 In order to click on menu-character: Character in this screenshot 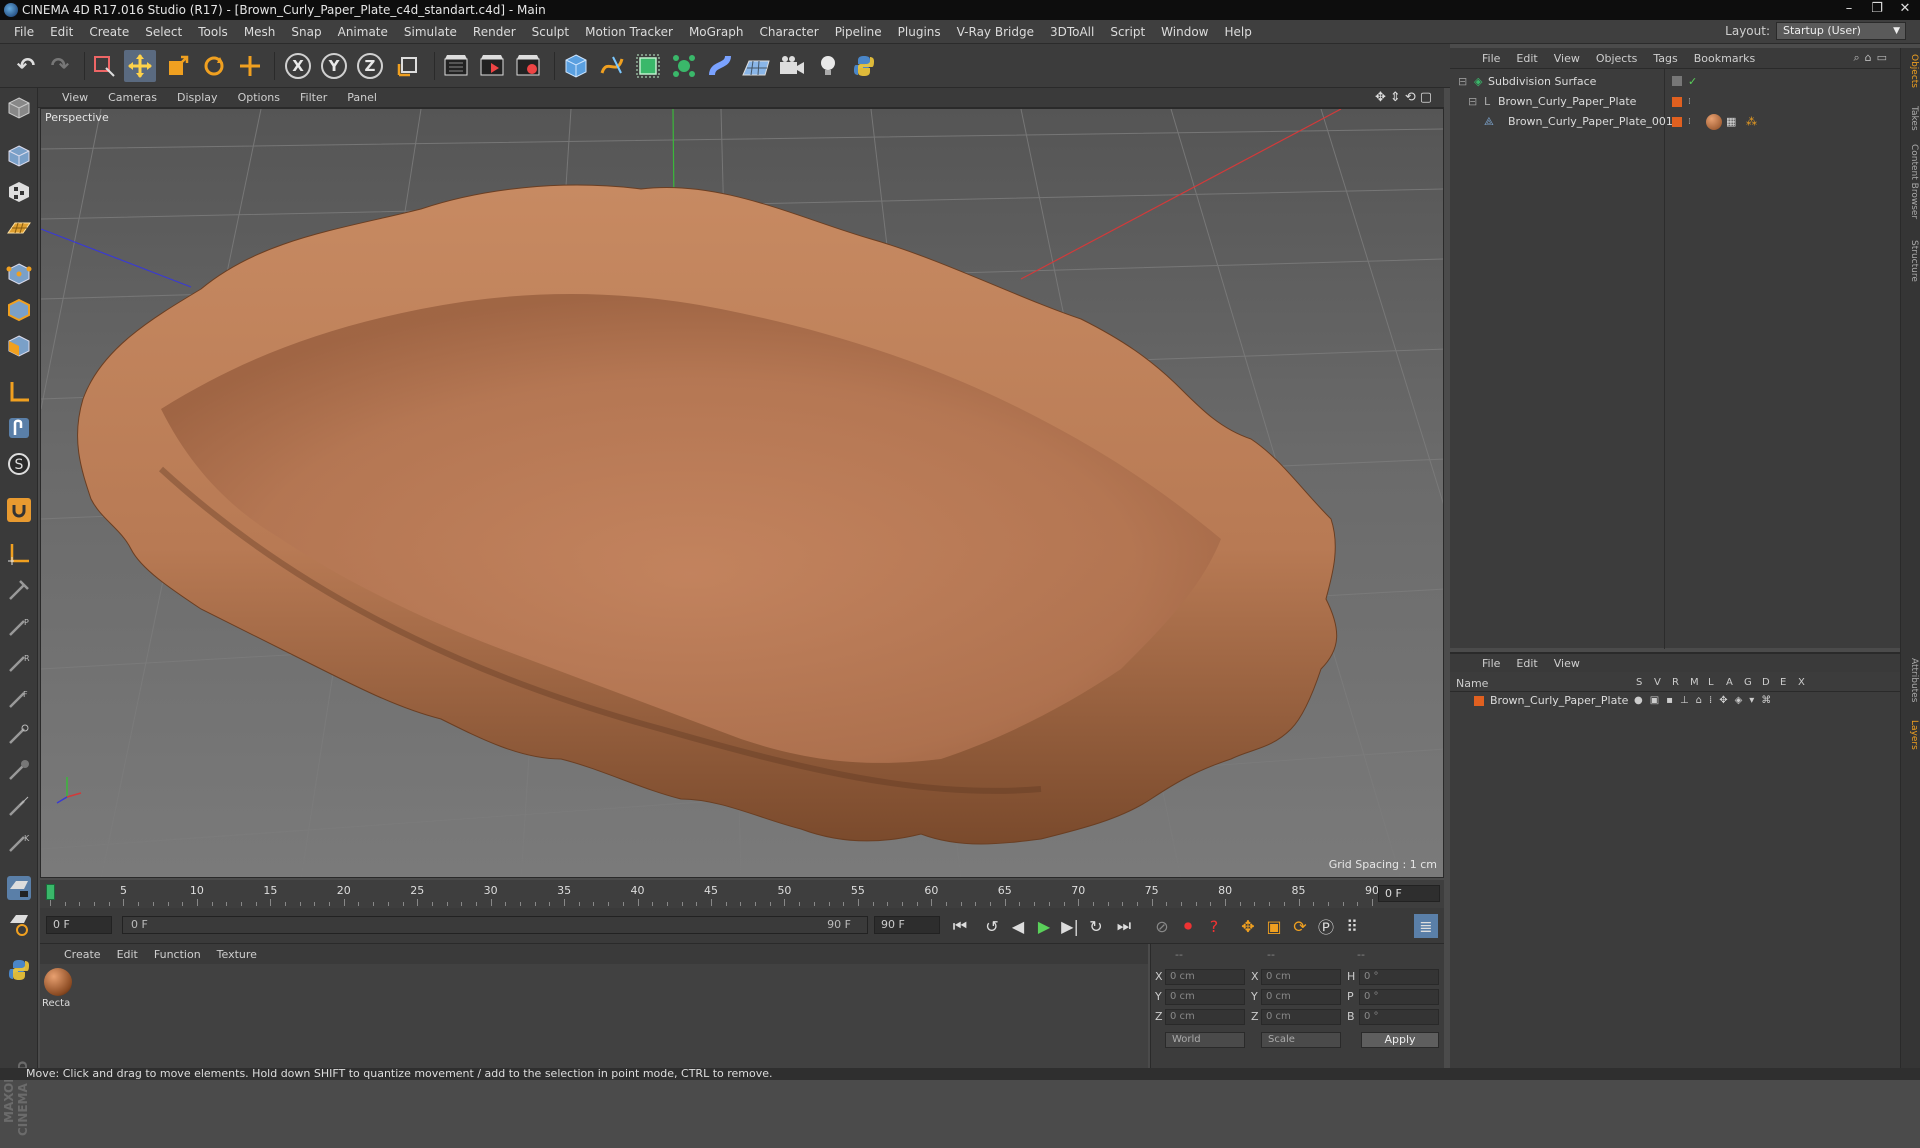, I will do `click(788, 32)`.